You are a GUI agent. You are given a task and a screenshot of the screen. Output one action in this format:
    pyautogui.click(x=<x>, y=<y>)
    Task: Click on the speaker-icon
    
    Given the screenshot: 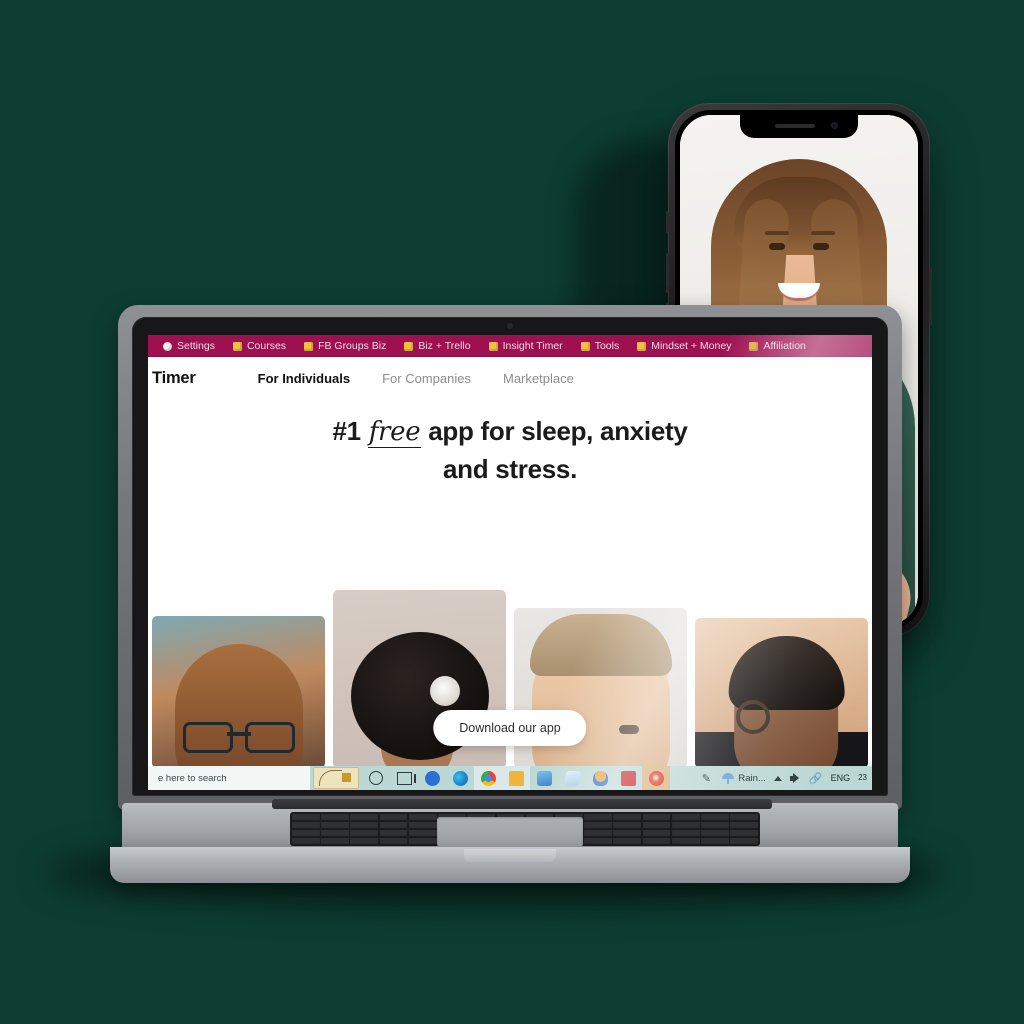 What is the action you would take?
    pyautogui.click(x=795, y=778)
    